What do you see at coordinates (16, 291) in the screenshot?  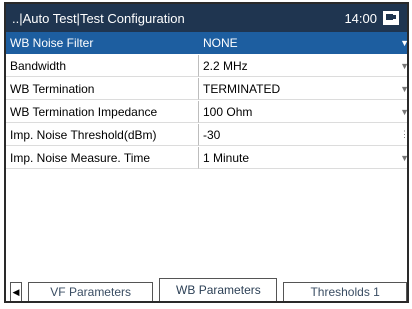 I see `left-arrow-icon: ◀` at bounding box center [16, 291].